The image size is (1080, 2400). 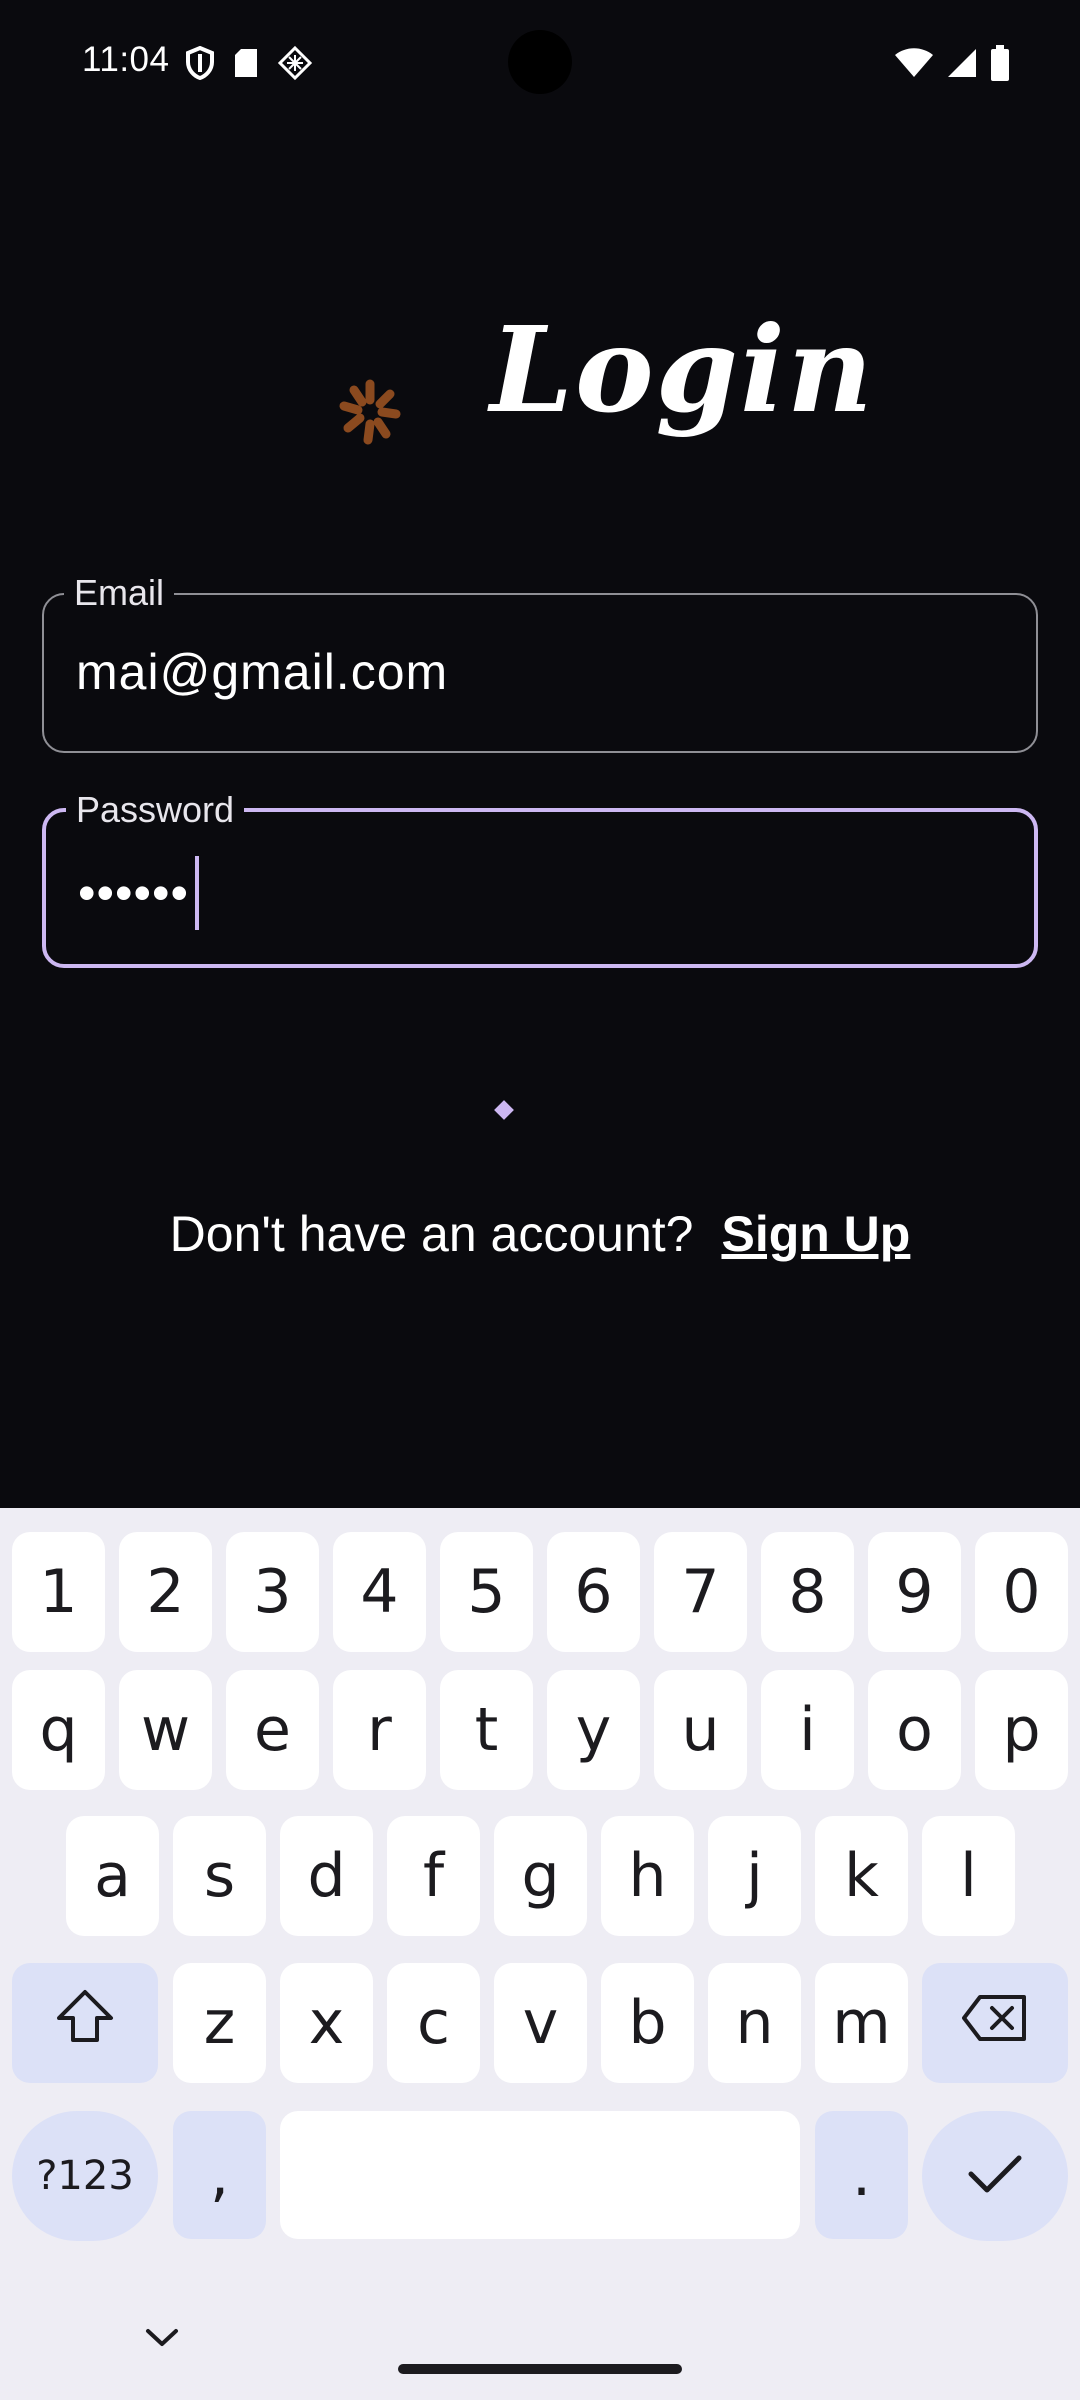 I want to click on key-k: k, so click(x=861, y=1876).